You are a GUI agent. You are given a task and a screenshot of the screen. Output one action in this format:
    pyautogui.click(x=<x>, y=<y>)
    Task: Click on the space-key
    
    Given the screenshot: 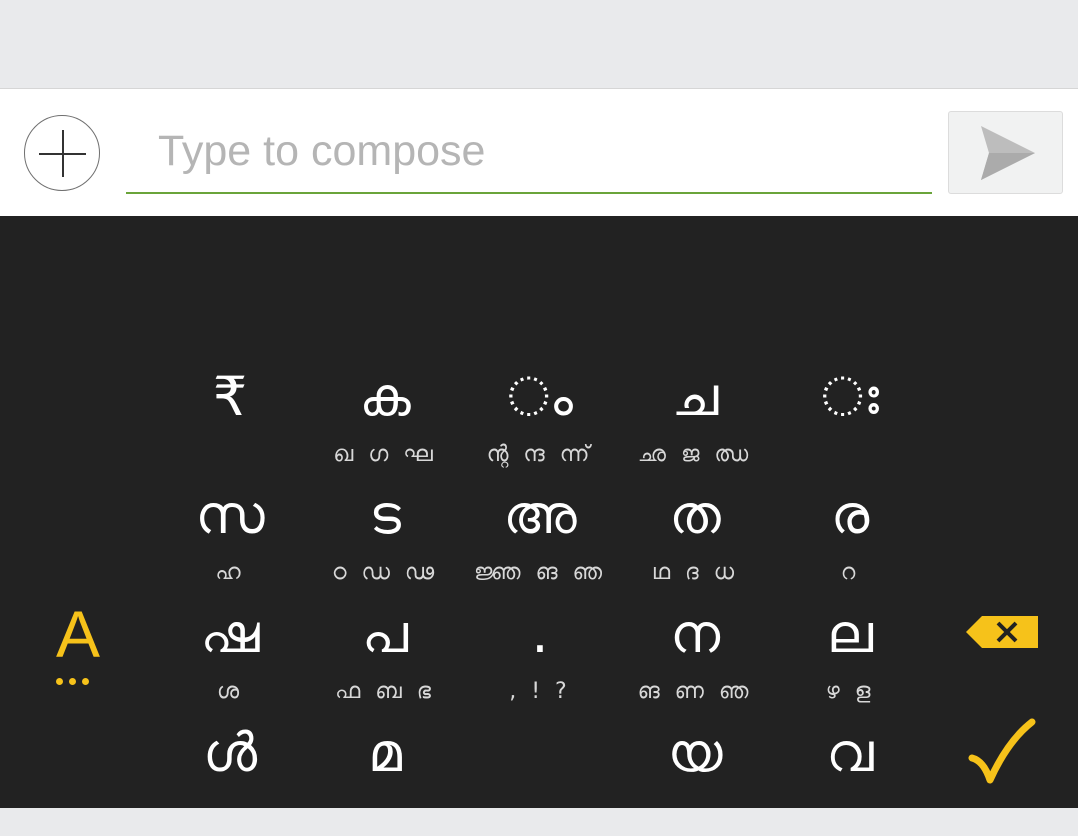 What is the action you would take?
    pyautogui.click(x=540, y=777)
    